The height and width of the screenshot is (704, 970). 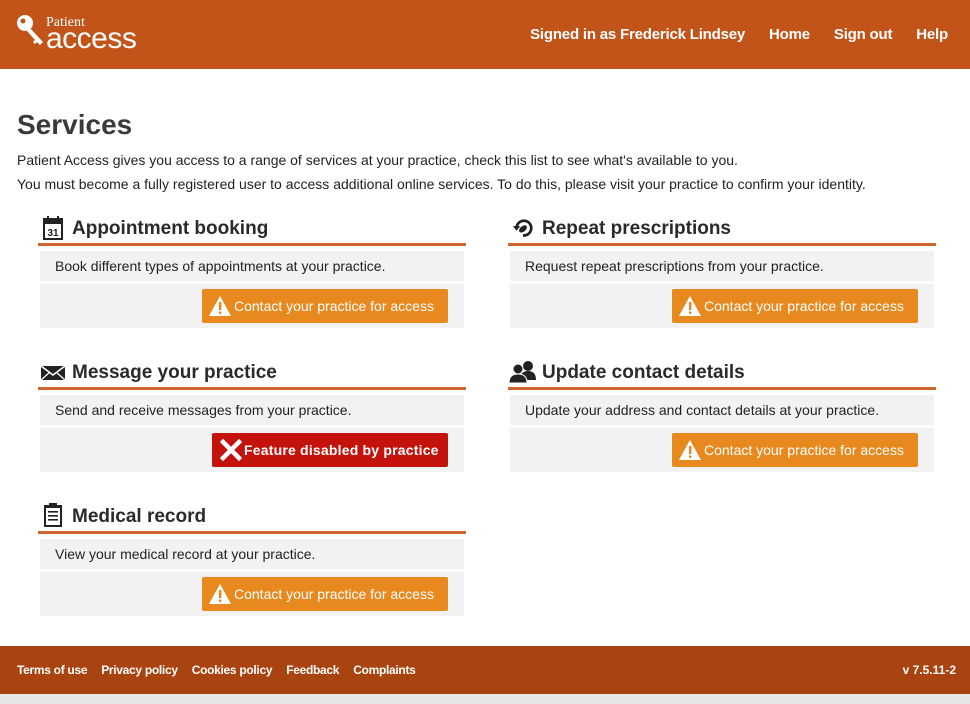 I want to click on key-icon, so click(x=30, y=30).